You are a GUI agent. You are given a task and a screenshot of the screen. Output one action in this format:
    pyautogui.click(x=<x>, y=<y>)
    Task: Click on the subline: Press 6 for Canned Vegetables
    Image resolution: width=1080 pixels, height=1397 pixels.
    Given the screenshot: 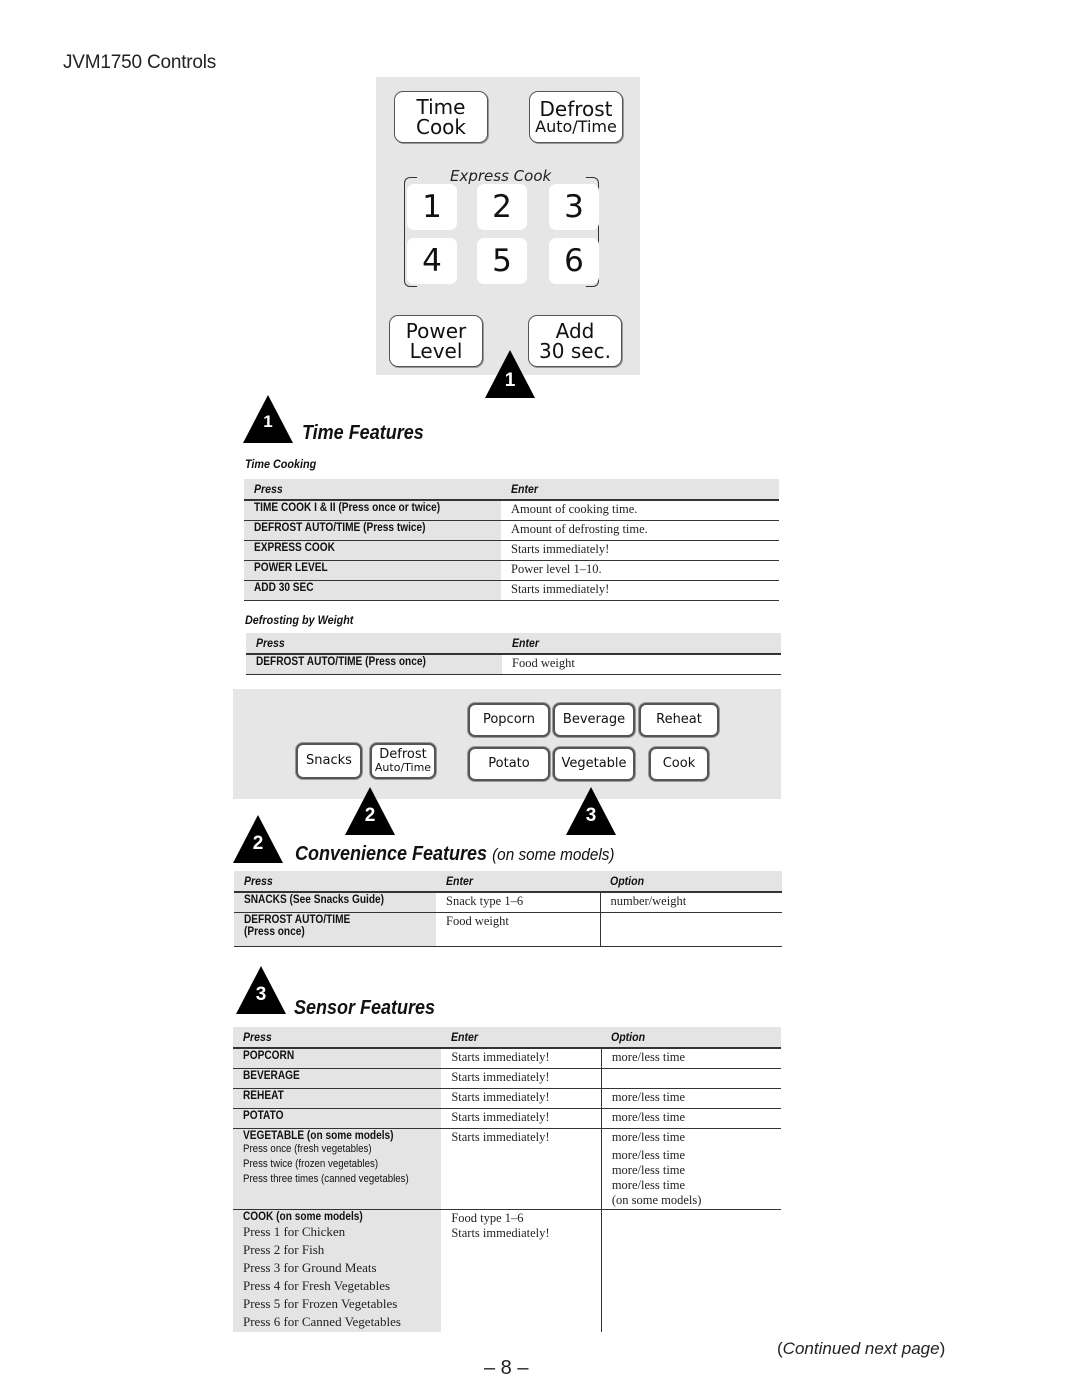 What is the action you would take?
    pyautogui.click(x=322, y=1321)
    